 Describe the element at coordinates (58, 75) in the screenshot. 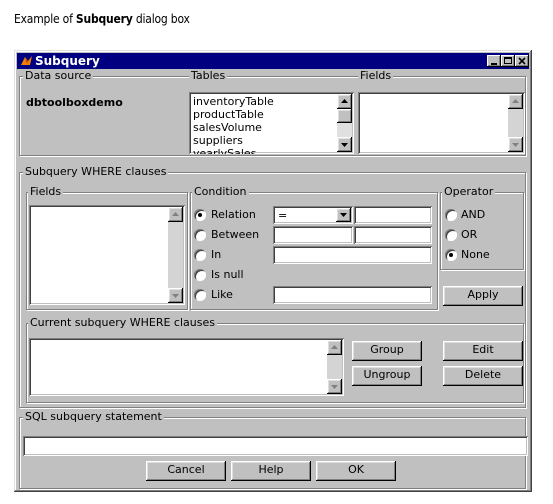

I see `data-source-label: Data source` at that location.